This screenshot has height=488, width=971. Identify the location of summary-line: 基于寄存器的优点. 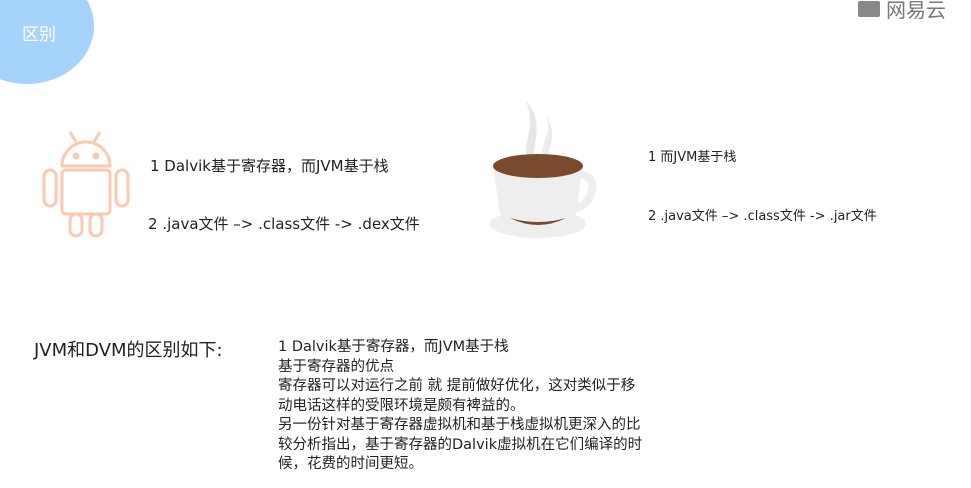
(336, 366).